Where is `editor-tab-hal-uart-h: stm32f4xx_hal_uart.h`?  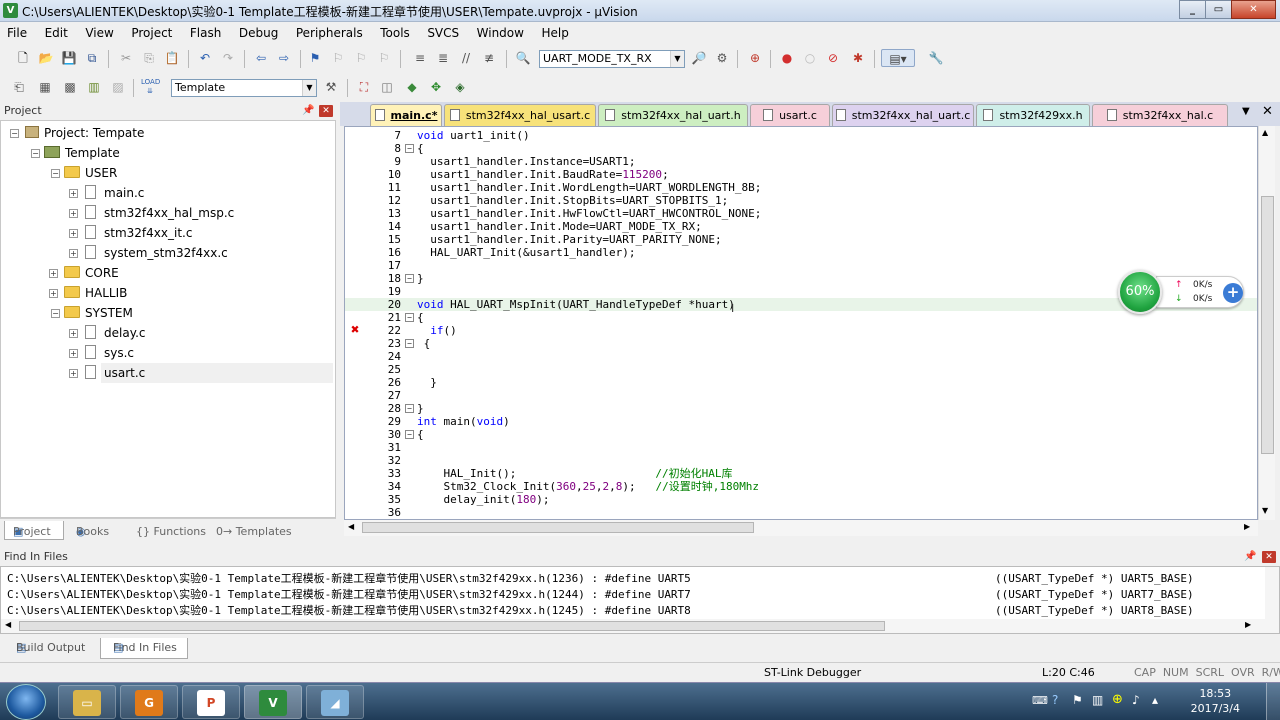
editor-tab-hal-uart-h: stm32f4xx_hal_uart.h is located at coordinates (673, 115).